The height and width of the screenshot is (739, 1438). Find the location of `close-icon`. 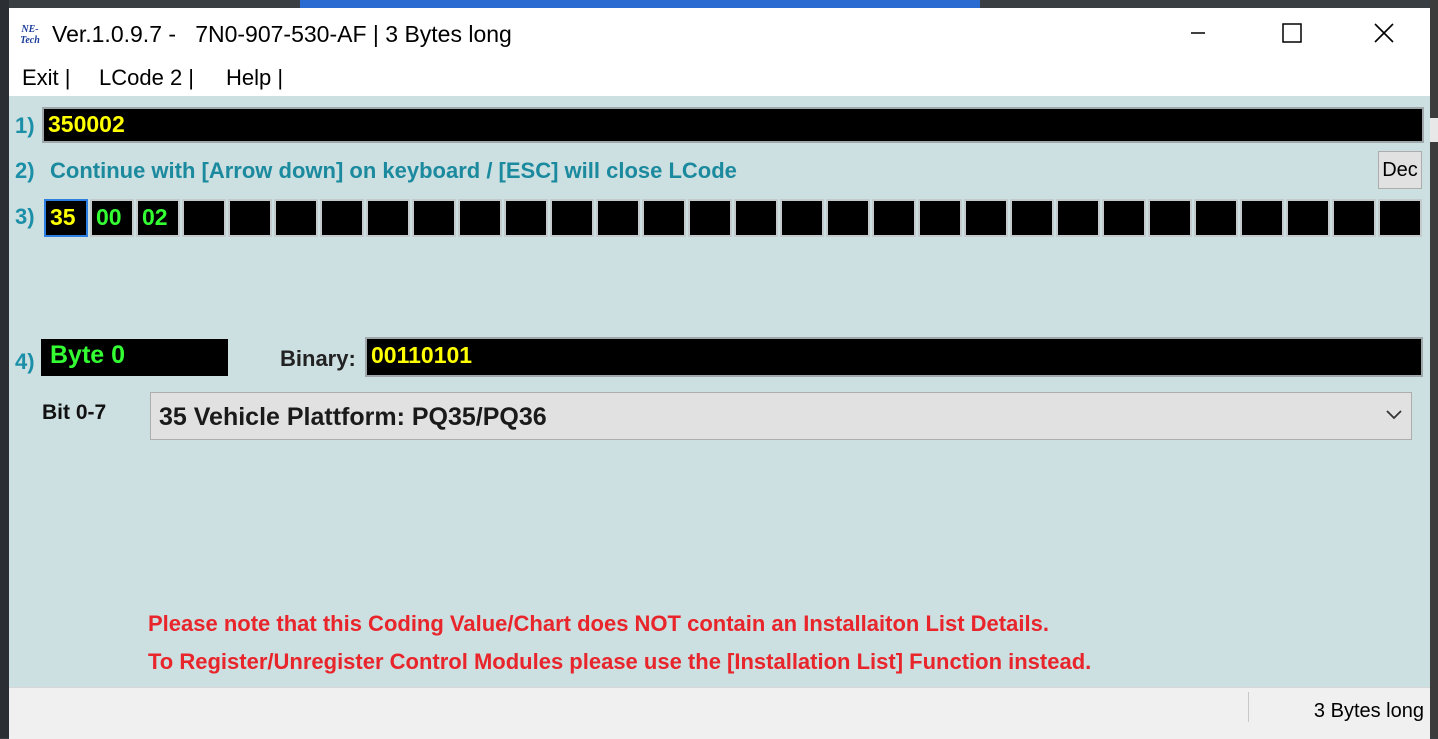

close-icon is located at coordinates (1384, 33).